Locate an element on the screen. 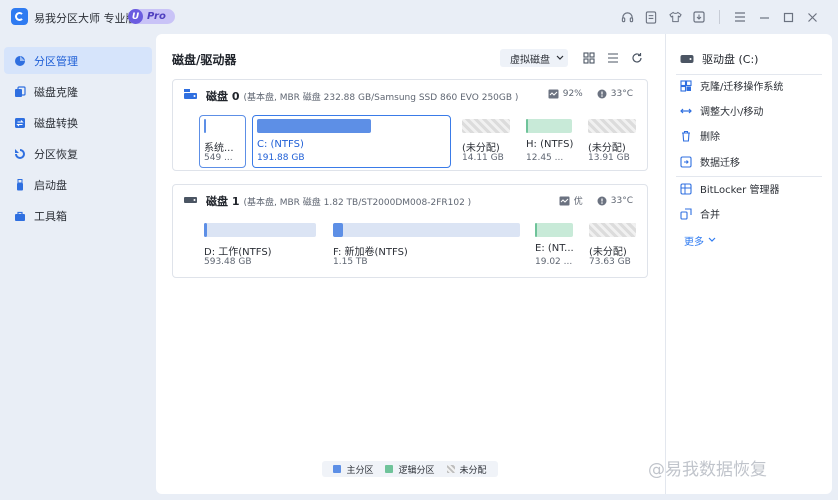  sidebar-item-partition-manager: 分区管理 is located at coordinates (78, 60).